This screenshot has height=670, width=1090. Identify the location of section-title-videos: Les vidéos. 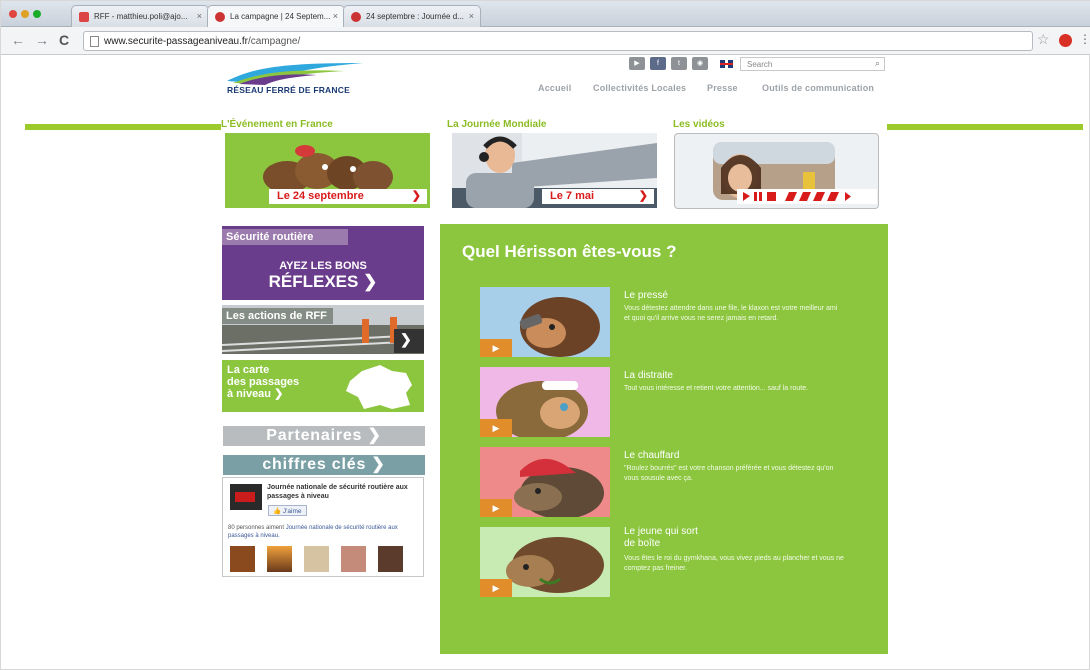
(699, 124).